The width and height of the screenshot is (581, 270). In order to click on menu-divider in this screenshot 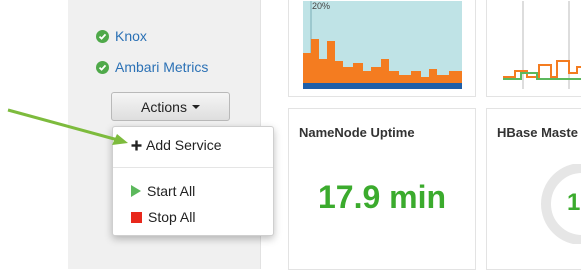, I will do `click(193, 167)`.